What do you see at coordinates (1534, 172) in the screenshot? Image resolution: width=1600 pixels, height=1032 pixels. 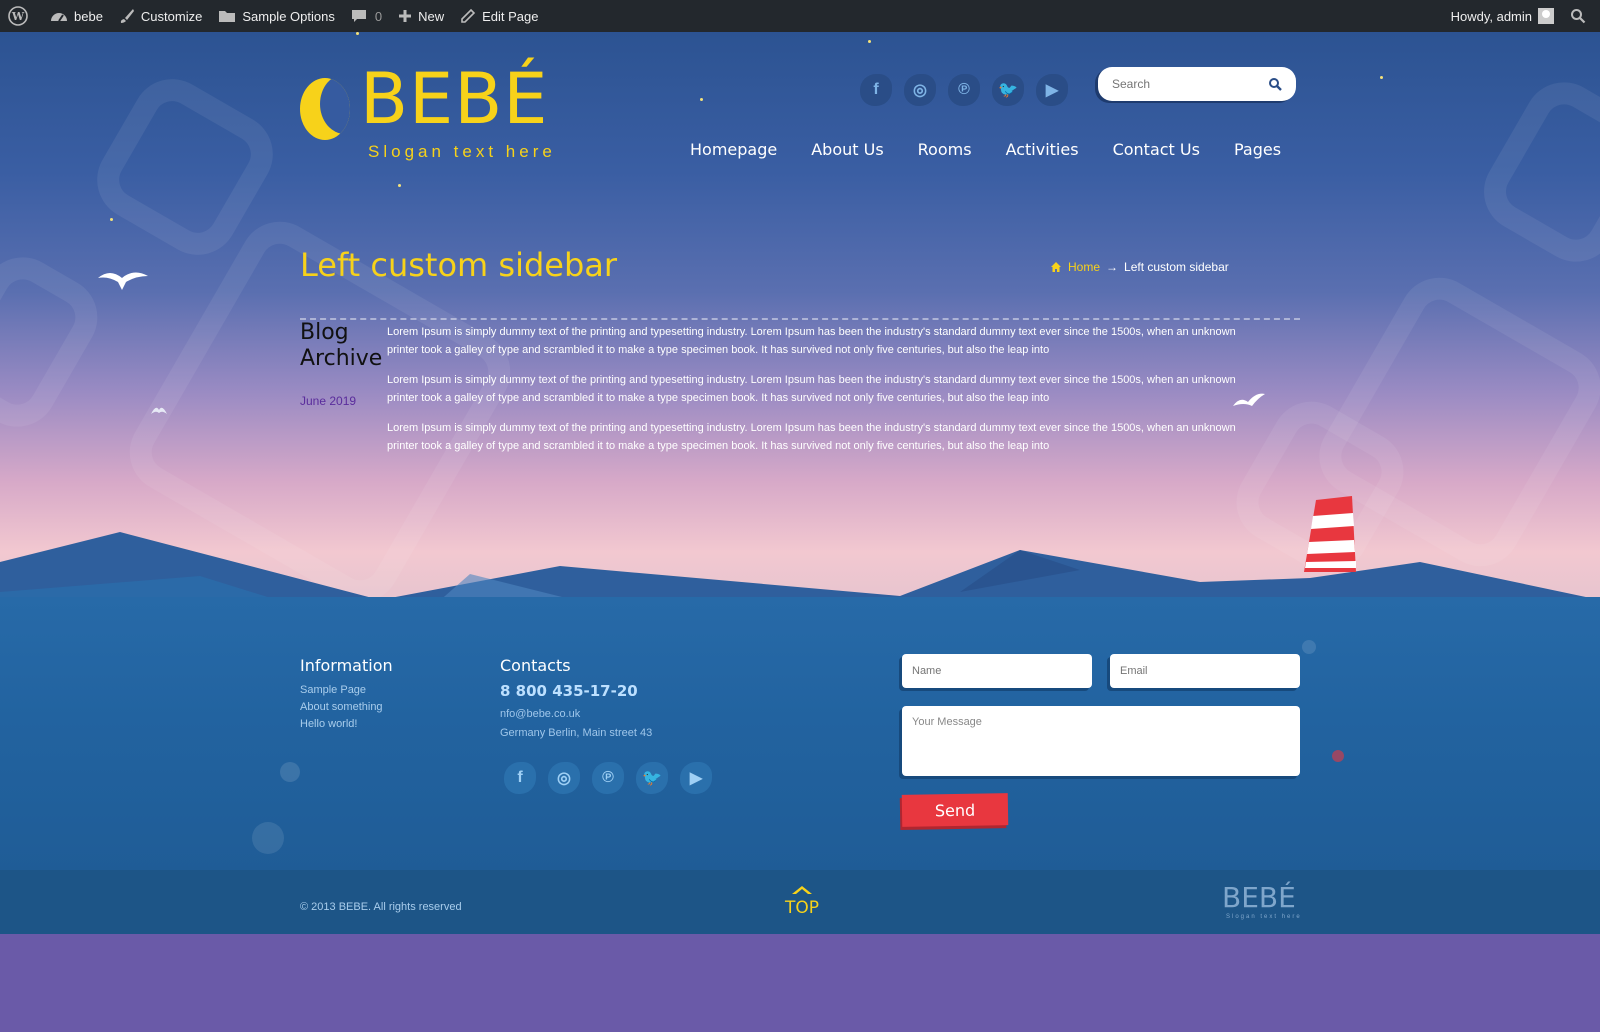 I see `swirl-decoration` at bounding box center [1534, 172].